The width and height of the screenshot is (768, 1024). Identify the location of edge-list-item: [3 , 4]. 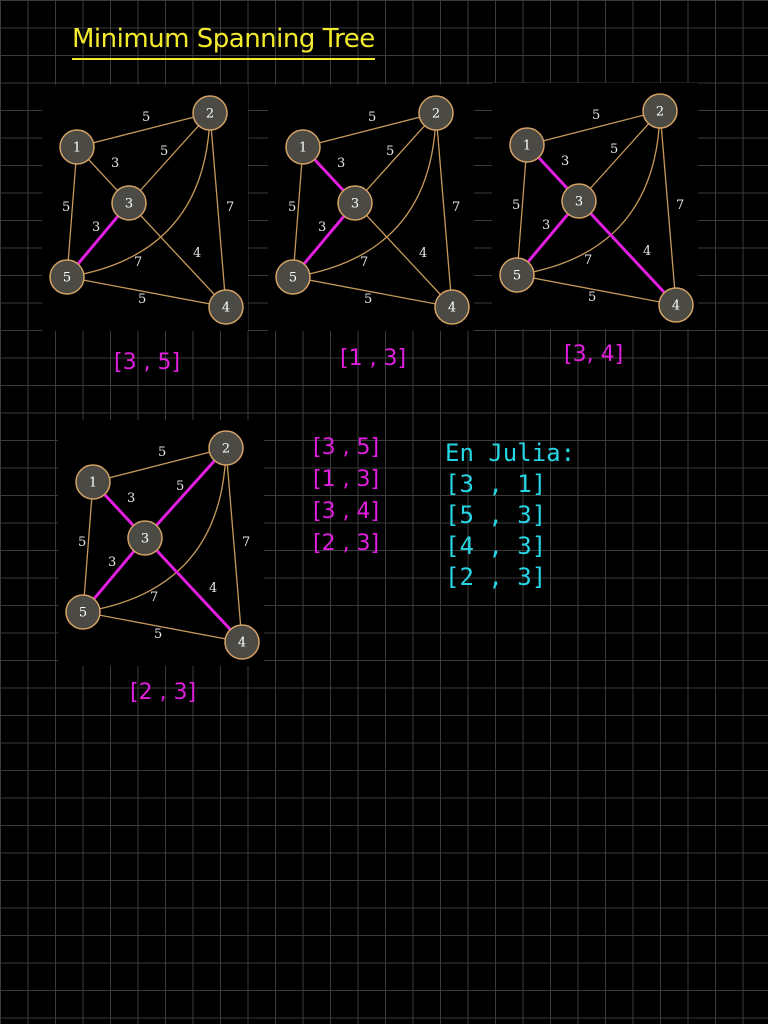
(346, 511).